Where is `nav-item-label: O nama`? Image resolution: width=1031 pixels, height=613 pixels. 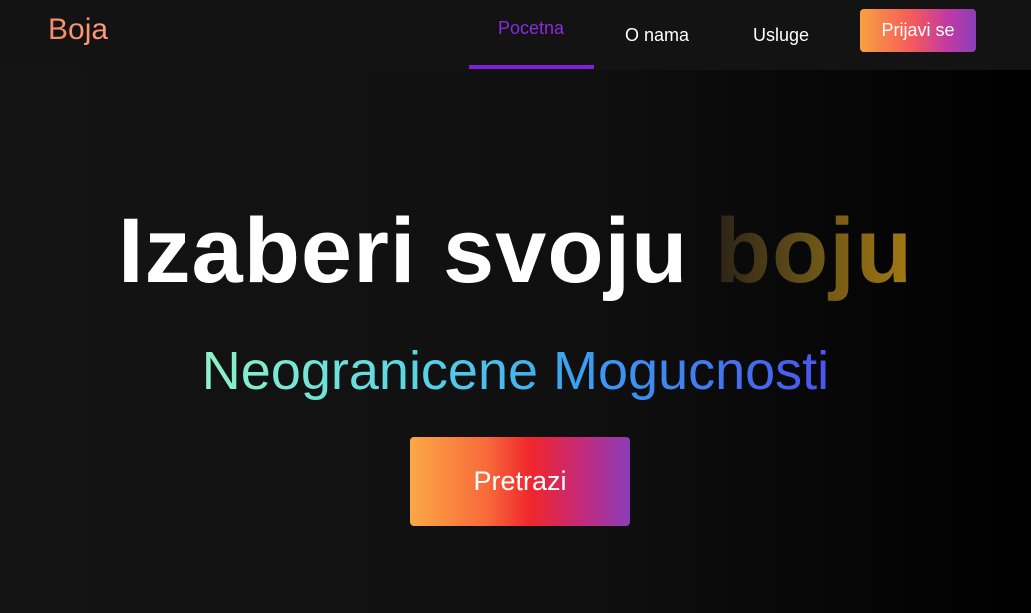 nav-item-label: O nama is located at coordinates (657, 34).